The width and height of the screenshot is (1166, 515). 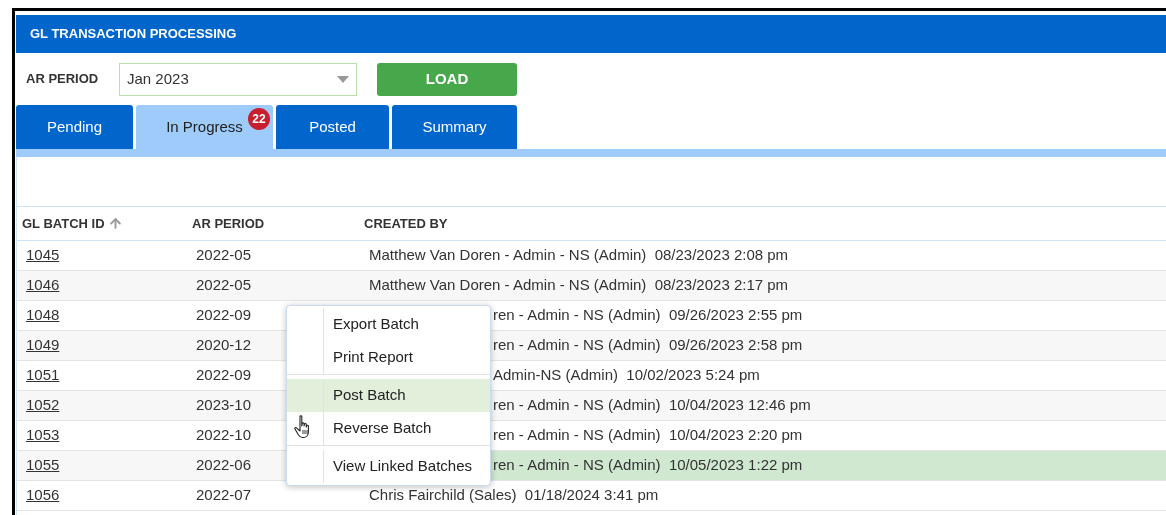 What do you see at coordinates (224, 405) in the screenshot?
I see `period-cell: 2023-10` at bounding box center [224, 405].